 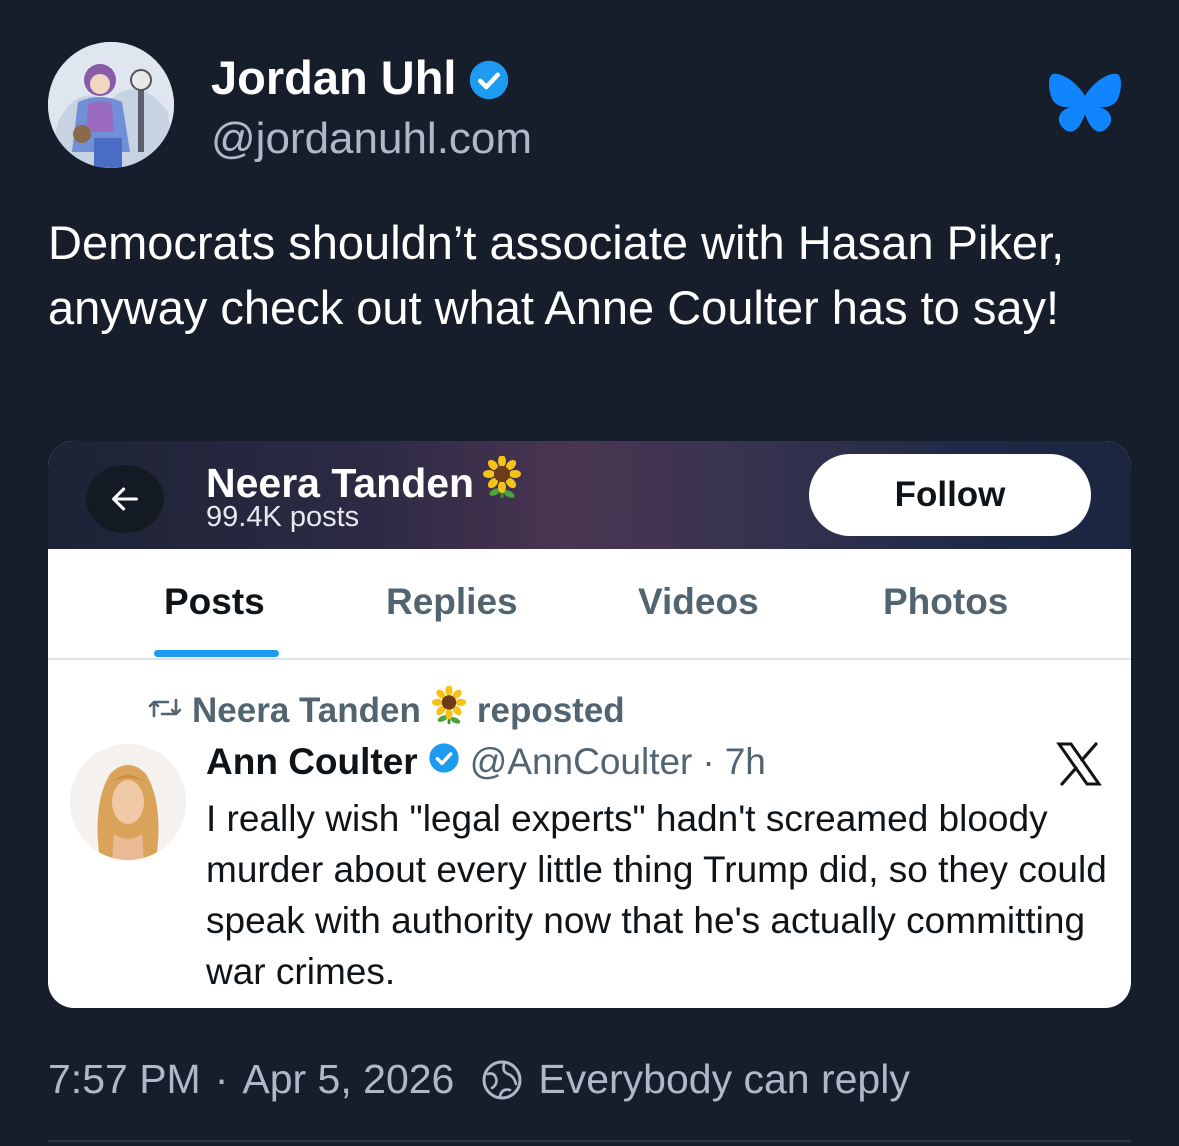 What do you see at coordinates (698, 602) in the screenshot?
I see `tab-videos: Videos` at bounding box center [698, 602].